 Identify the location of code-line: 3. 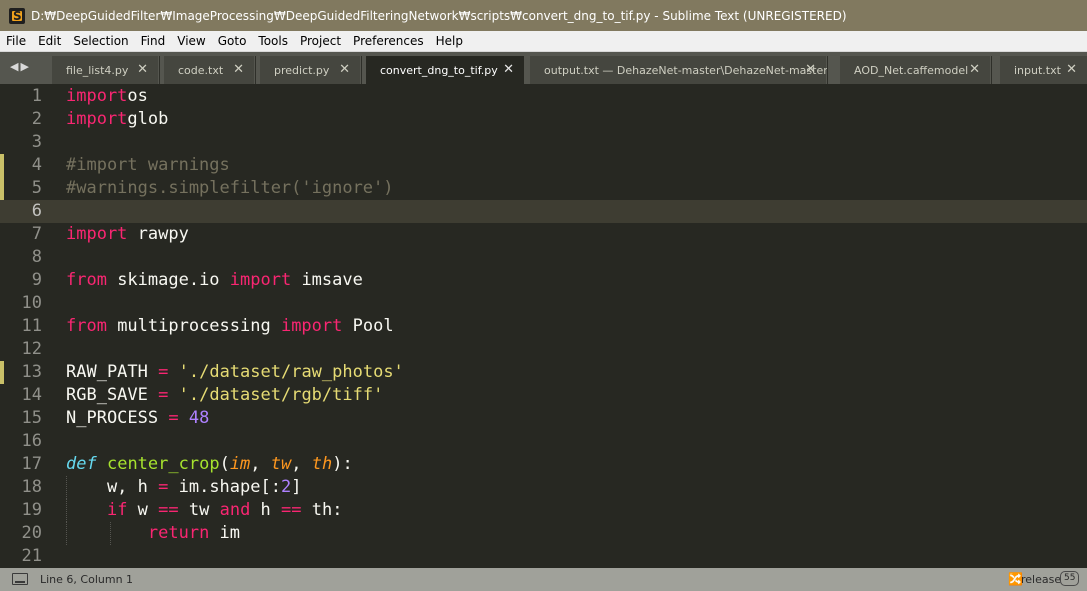
(543, 142).